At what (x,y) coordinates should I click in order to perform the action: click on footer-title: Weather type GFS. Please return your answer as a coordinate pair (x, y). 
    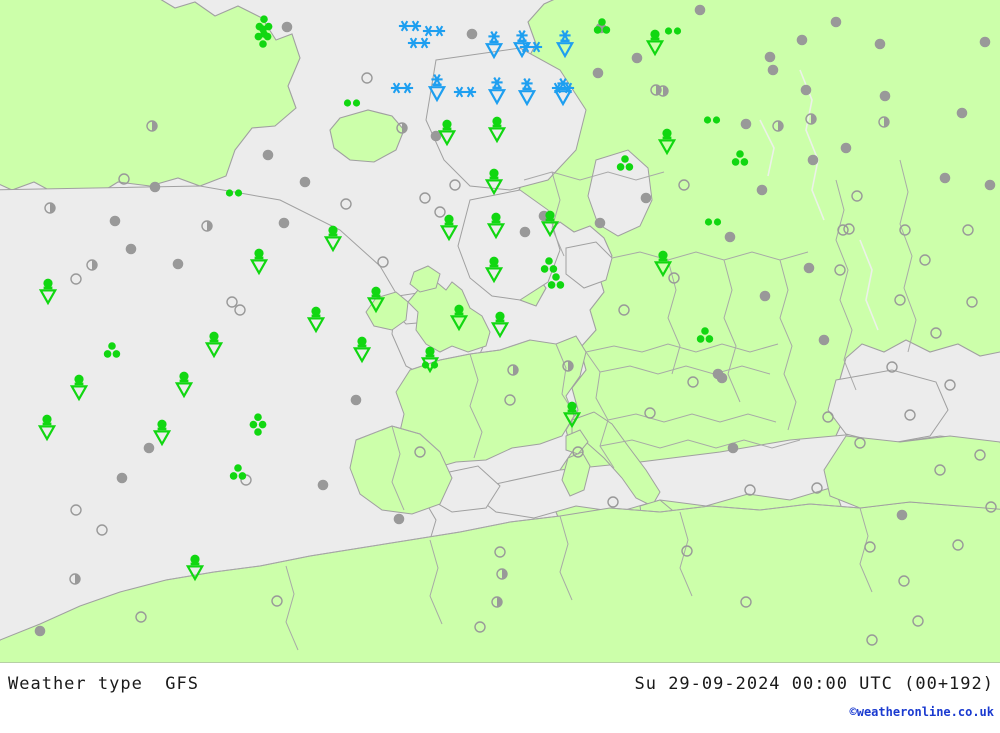
    Looking at the image, I should click on (103, 684).